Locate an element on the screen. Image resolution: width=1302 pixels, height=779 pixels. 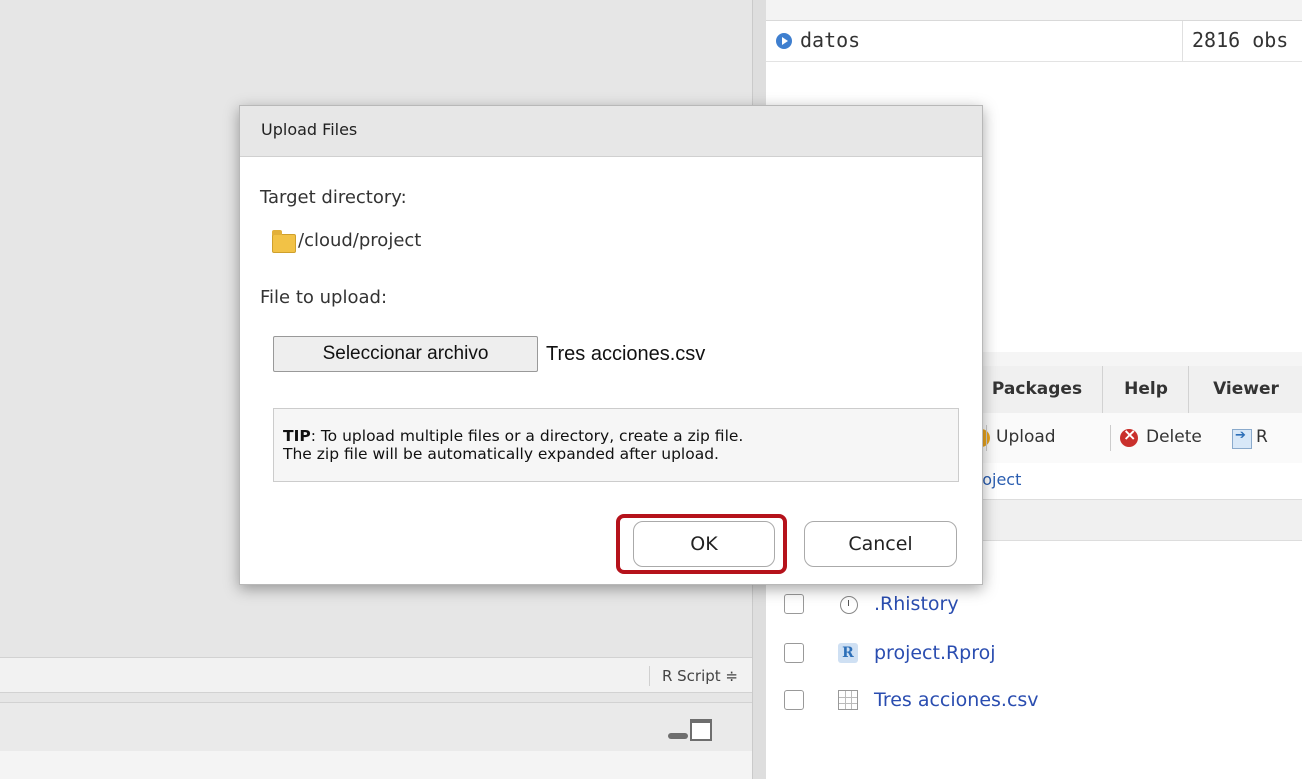
variable-value: 2816 obs is located at coordinates (1240, 40).